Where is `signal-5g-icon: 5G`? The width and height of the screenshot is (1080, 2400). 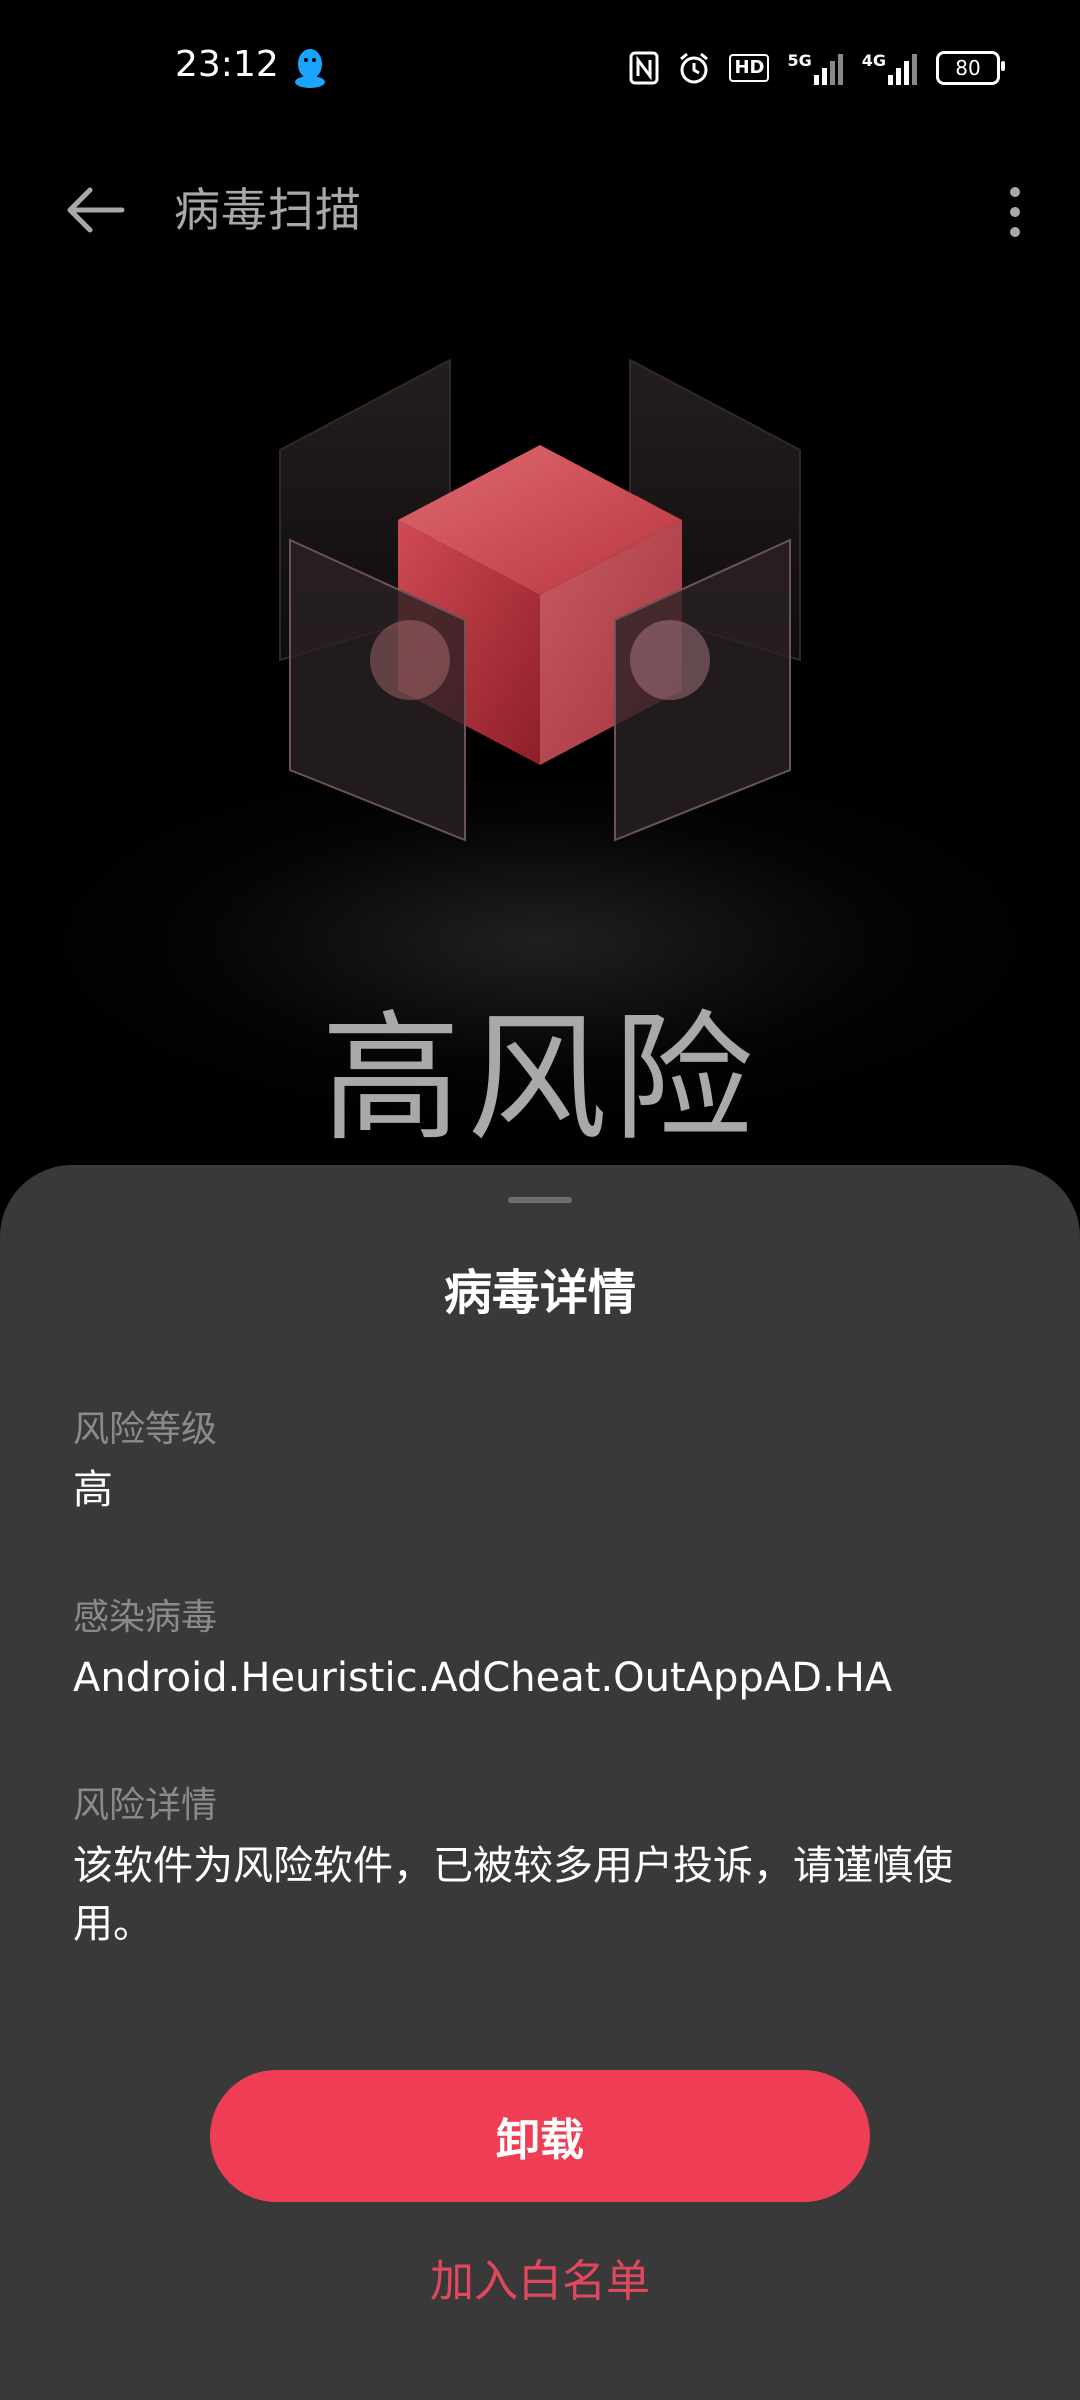 signal-5g-icon: 5G is located at coordinates (815, 68).